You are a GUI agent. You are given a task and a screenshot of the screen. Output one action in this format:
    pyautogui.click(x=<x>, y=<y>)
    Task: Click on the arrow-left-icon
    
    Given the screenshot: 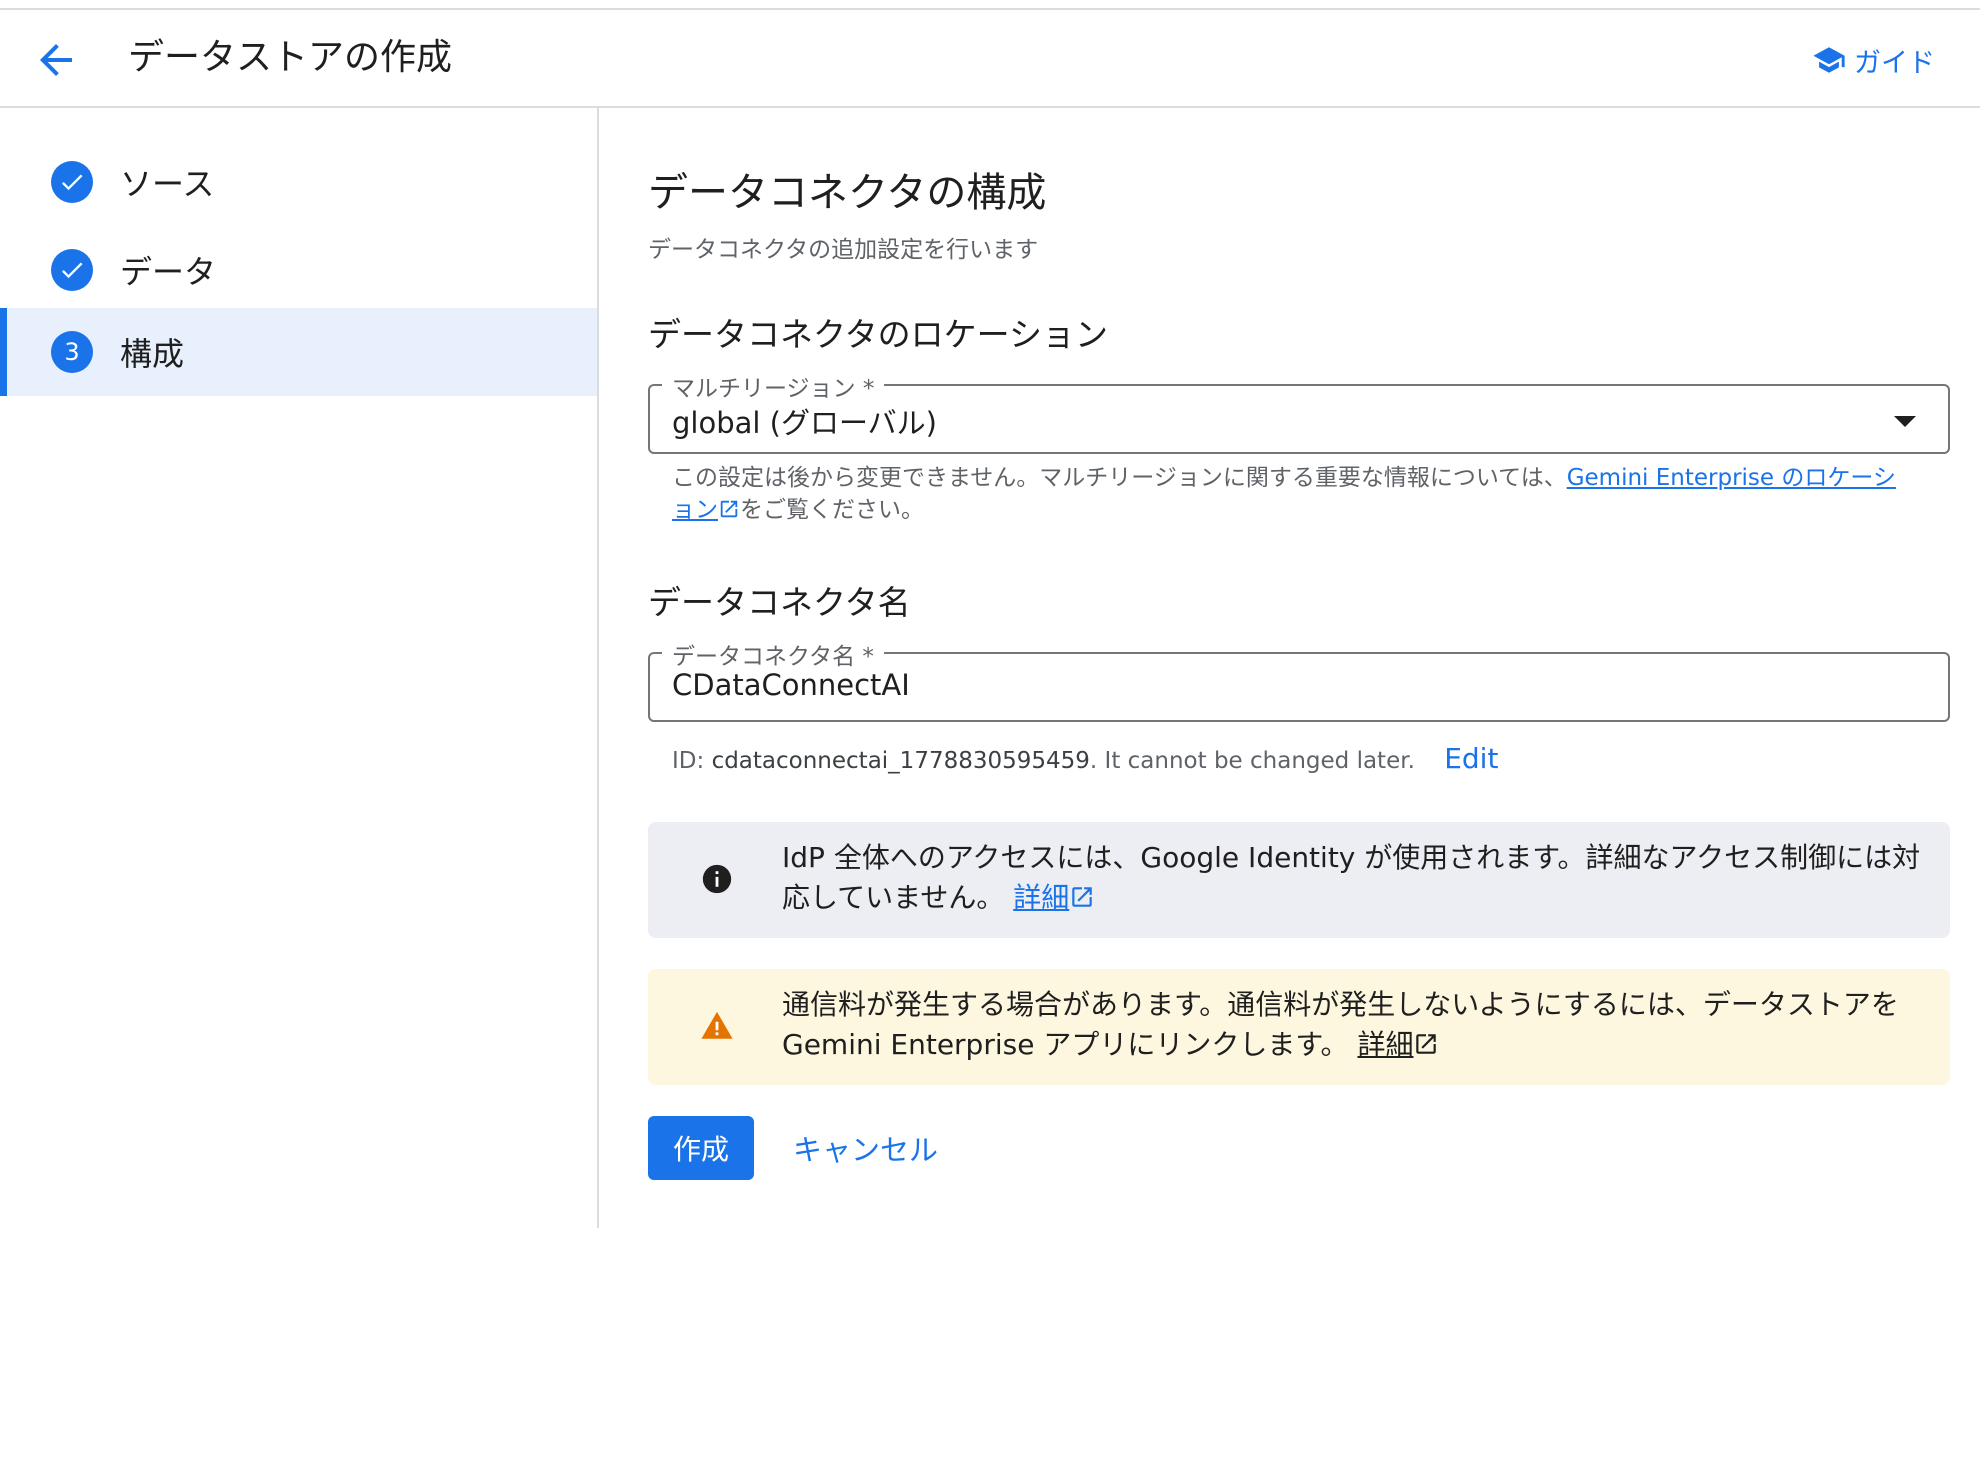 What is the action you would take?
    pyautogui.click(x=56, y=60)
    